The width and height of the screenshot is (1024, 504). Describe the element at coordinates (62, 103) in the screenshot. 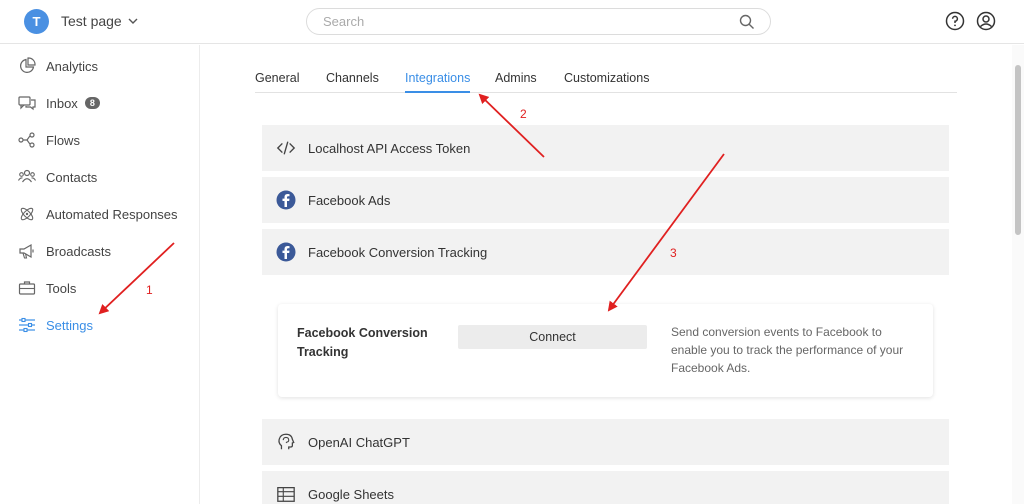

I see `sidebar-item-label: Inbox` at that location.